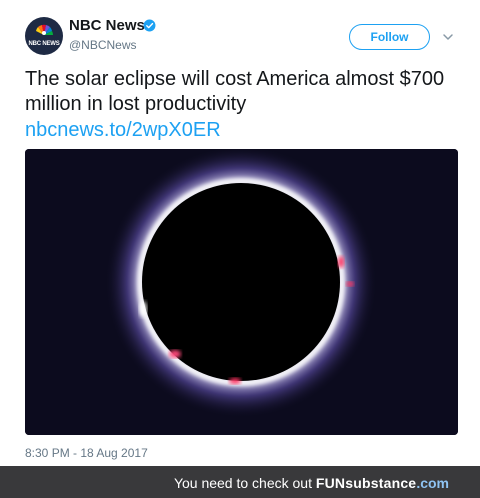 This screenshot has height=498, width=480. Describe the element at coordinates (44, 29) in the screenshot. I see `nbc-peacock-logo-icon` at that location.